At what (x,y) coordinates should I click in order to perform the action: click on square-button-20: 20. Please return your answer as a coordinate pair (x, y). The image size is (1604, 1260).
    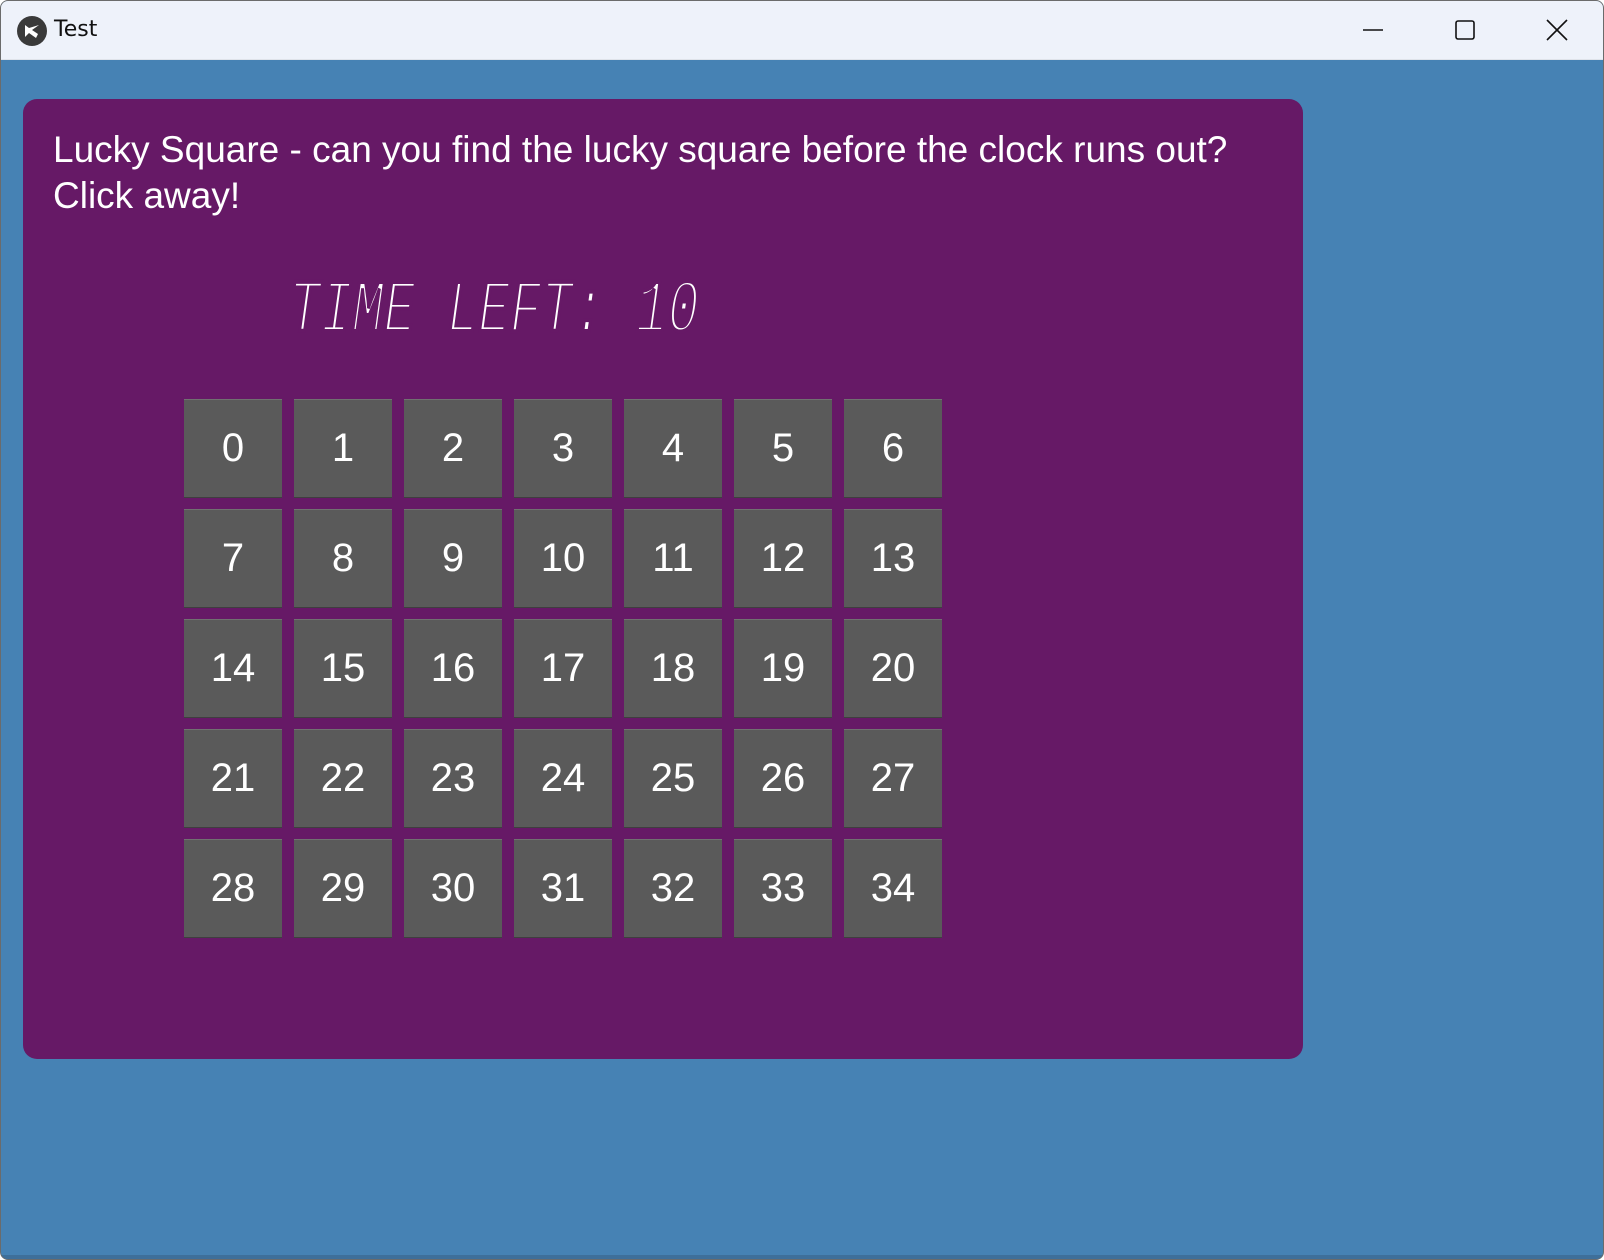
    Looking at the image, I should click on (893, 668).